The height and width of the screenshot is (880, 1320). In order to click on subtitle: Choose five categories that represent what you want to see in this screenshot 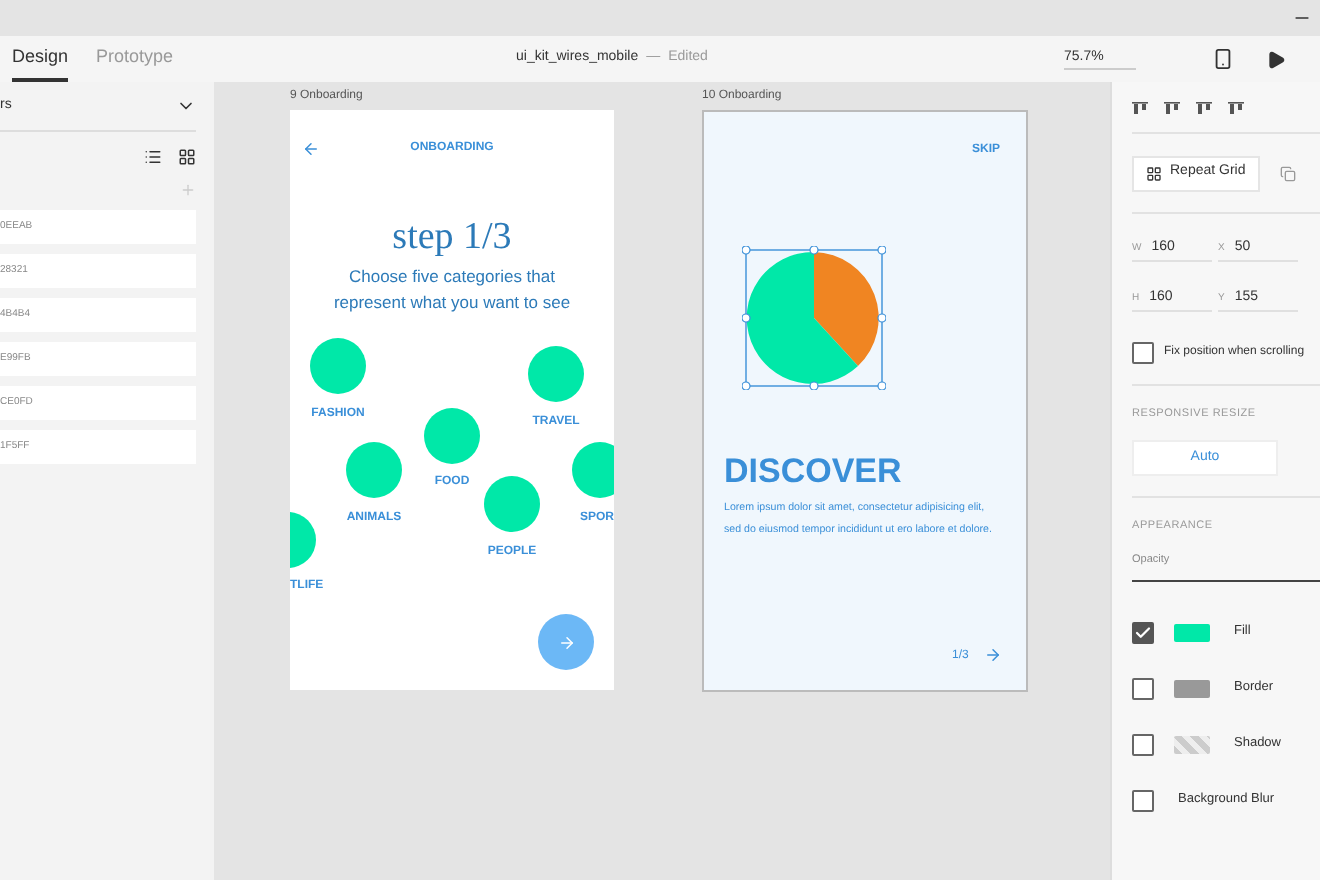, I will do `click(452, 290)`.